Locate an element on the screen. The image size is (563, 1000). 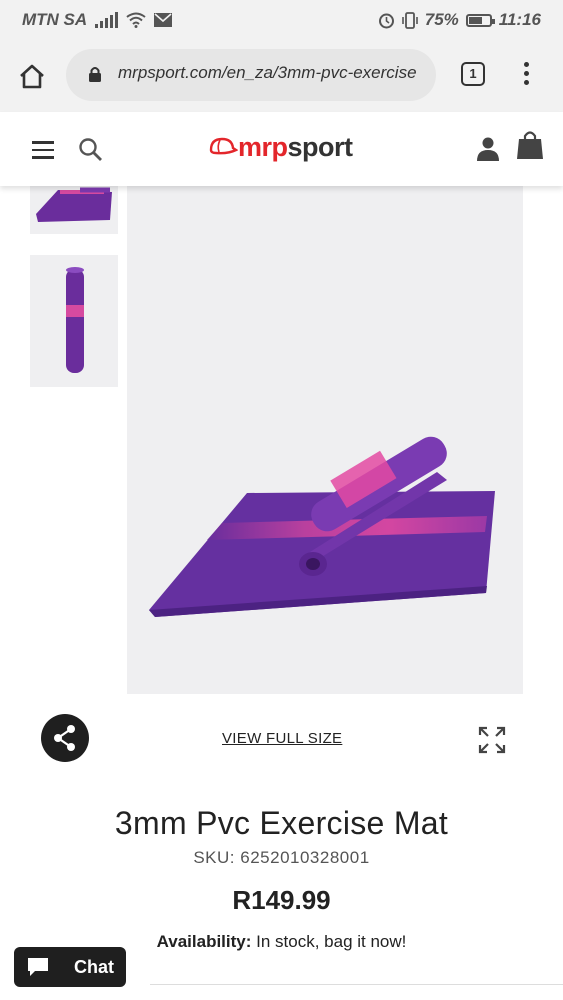
share-button is located at coordinates (65, 738).